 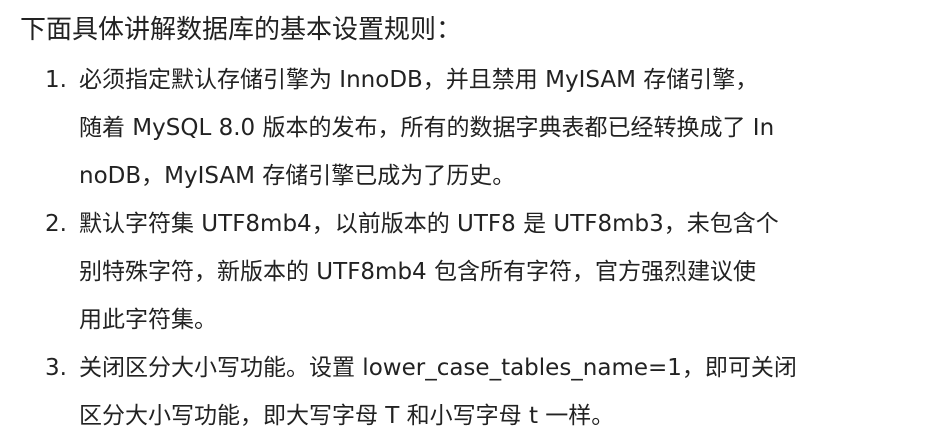 What do you see at coordinates (427, 128) in the screenshot?
I see `rule-line: 随着 MySQL 8.0 版本的发布，所有的数据字典表都已经转换成了 In` at bounding box center [427, 128].